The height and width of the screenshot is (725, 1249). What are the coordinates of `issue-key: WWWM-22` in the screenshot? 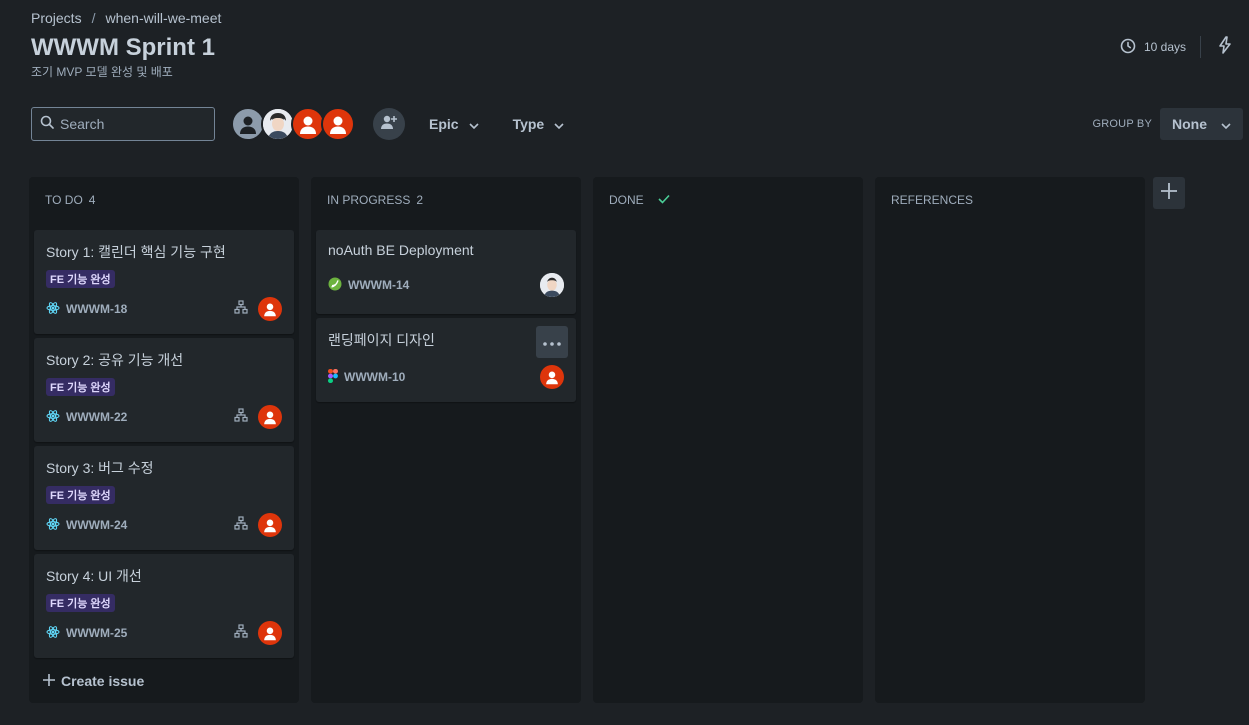 It's located at (86, 417).